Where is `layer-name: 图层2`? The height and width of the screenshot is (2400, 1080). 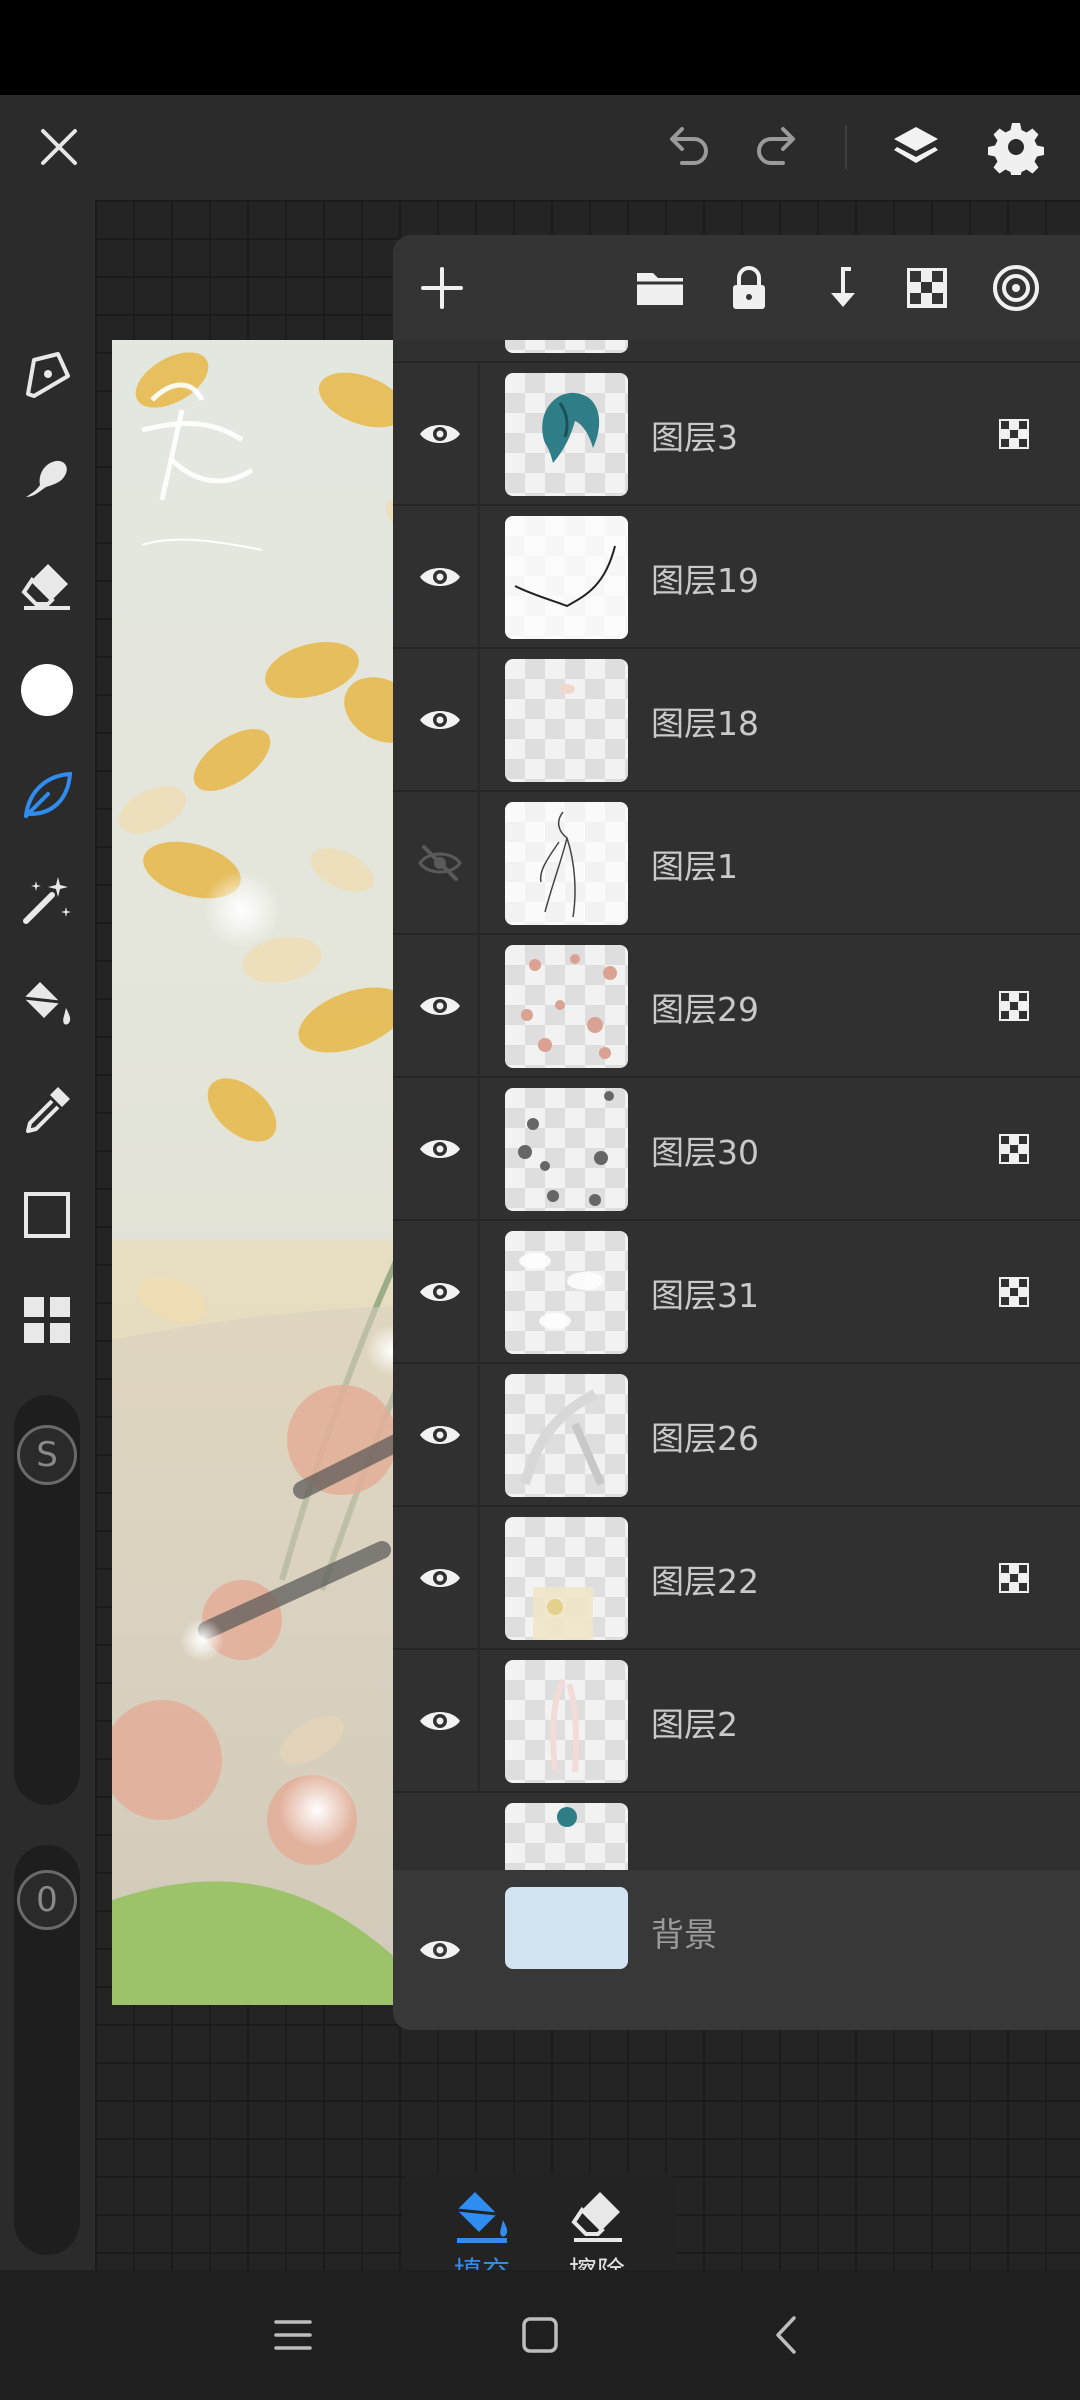
layer-name: 图层2 is located at coordinates (694, 1724).